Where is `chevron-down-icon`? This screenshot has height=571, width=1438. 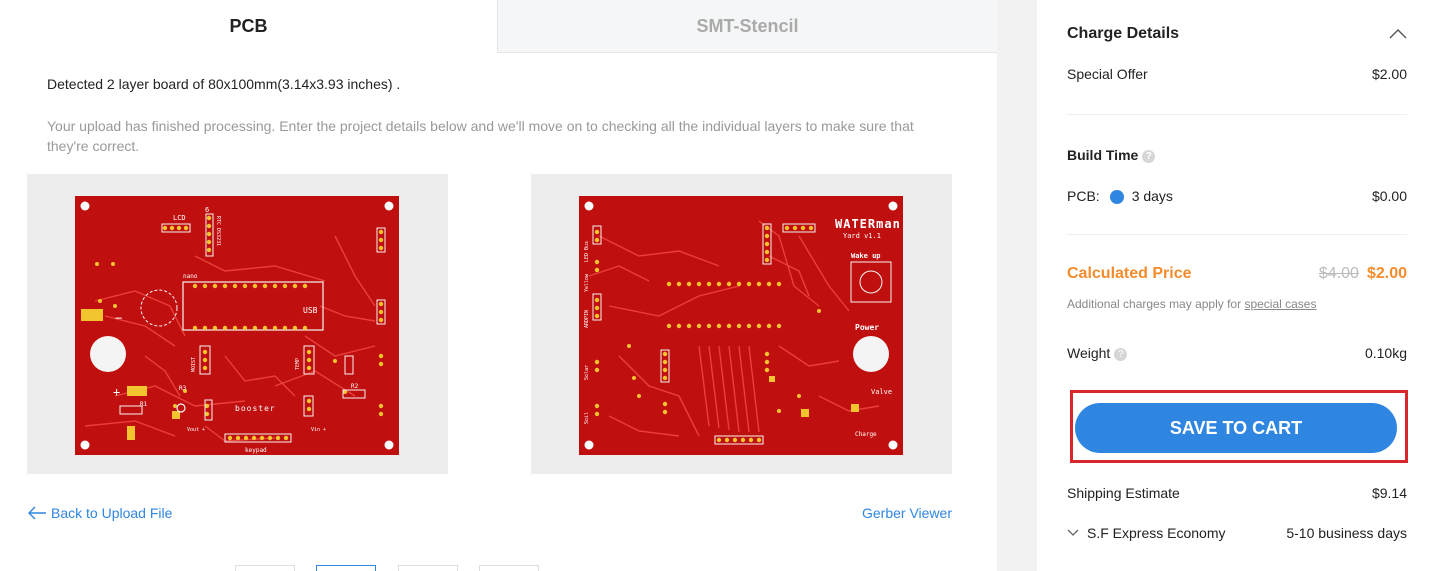 chevron-down-icon is located at coordinates (1073, 533).